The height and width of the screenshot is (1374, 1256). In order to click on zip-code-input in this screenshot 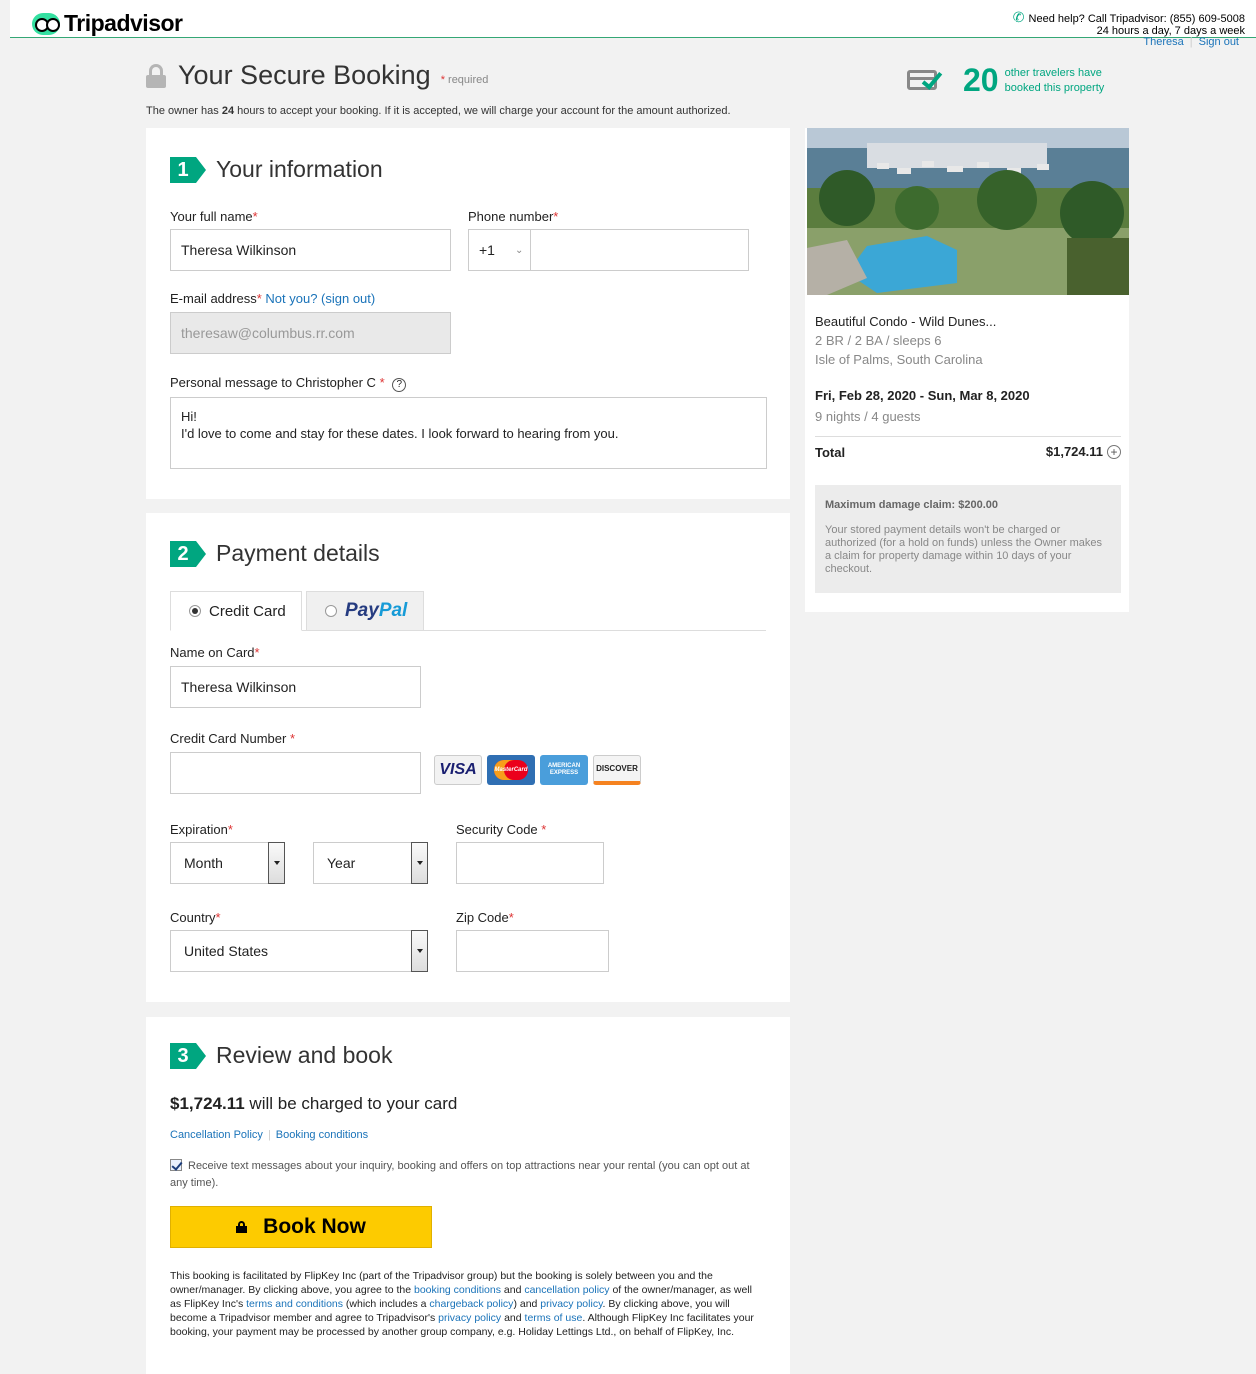, I will do `click(532, 951)`.